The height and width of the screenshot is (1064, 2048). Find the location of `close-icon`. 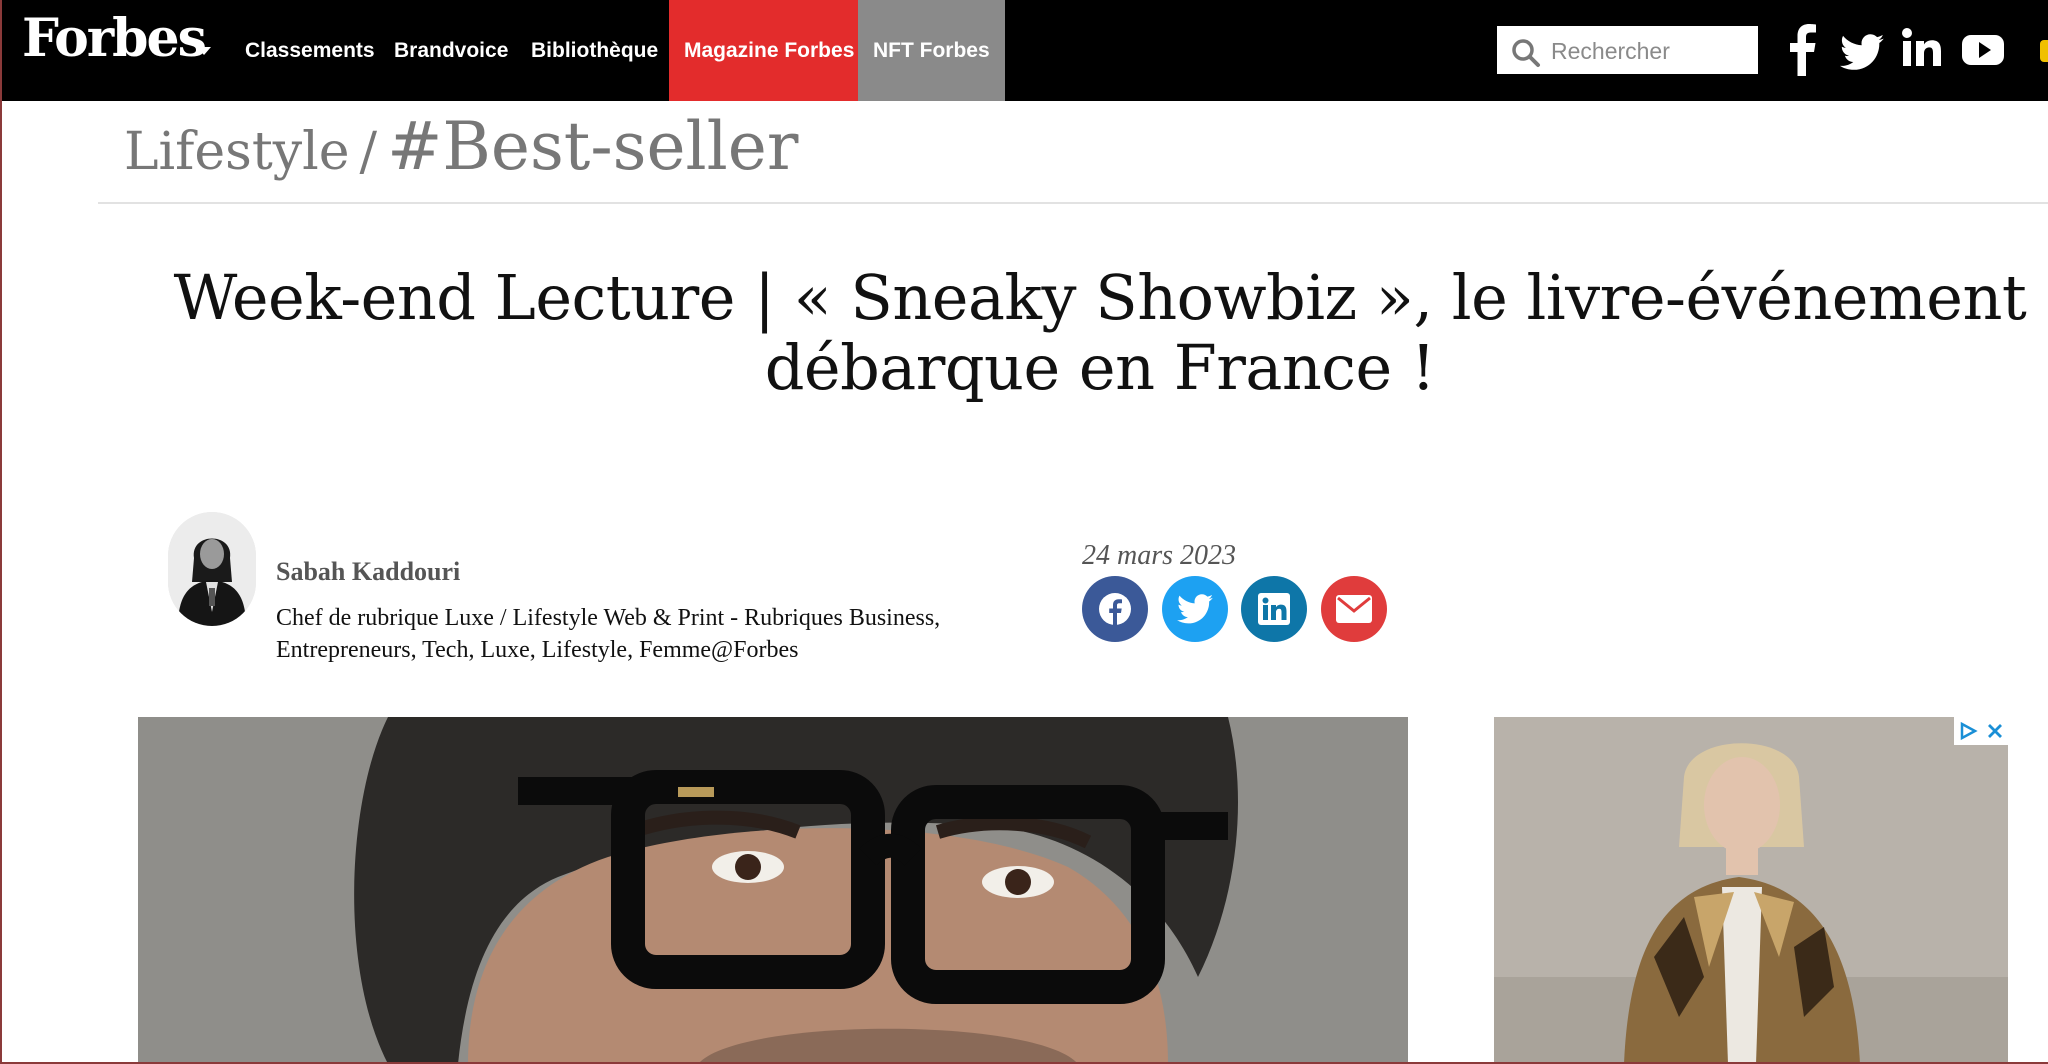

close-icon is located at coordinates (1995, 731).